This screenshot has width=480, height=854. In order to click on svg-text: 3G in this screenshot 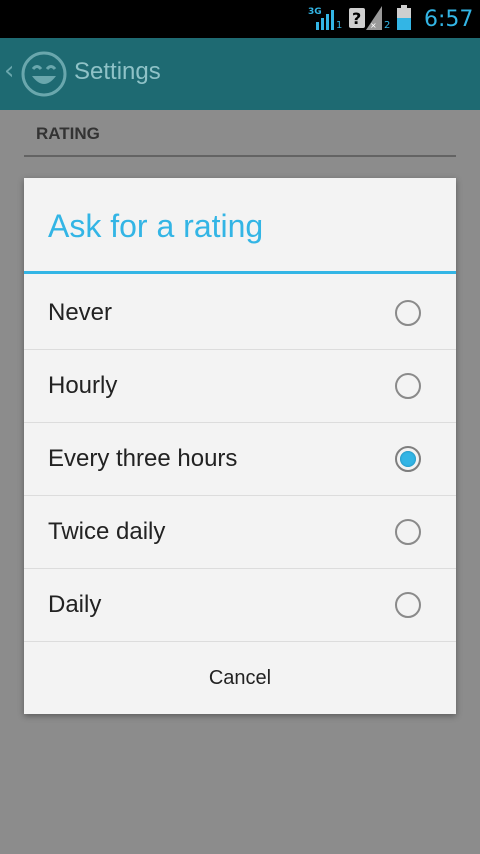, I will do `click(315, 12)`.